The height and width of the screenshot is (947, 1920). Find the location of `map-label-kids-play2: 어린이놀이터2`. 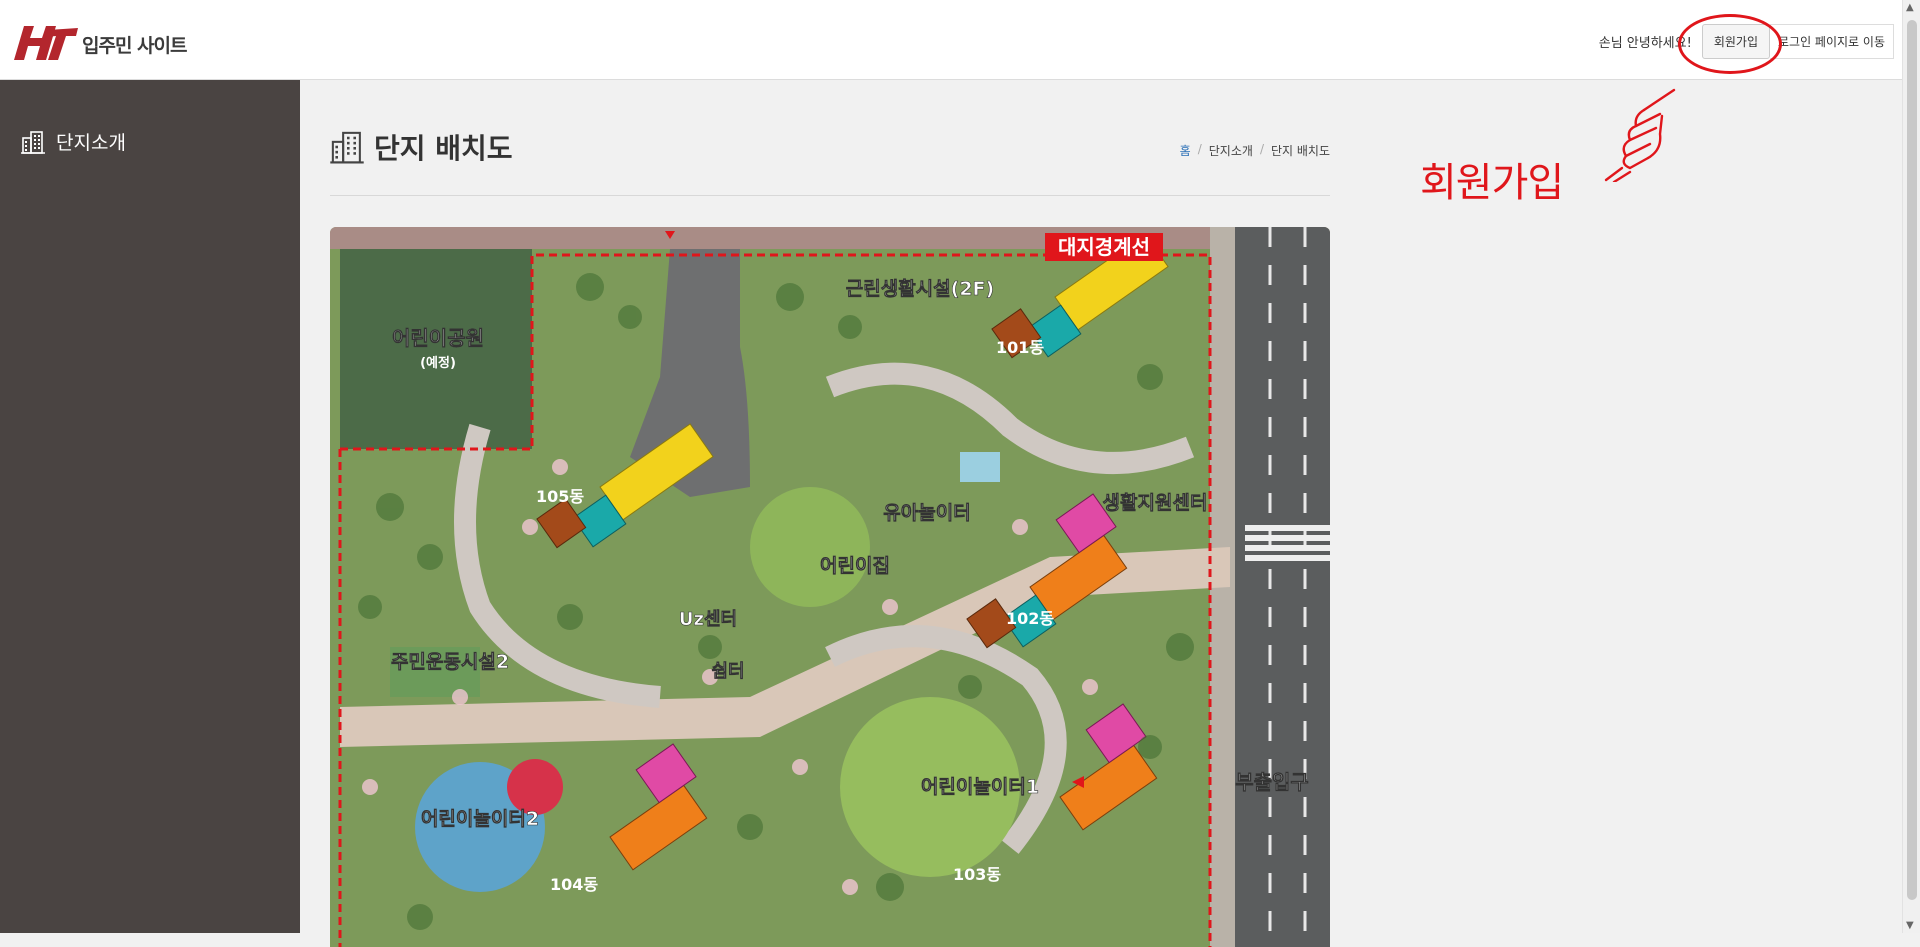

map-label-kids-play2: 어린이놀이터2 is located at coordinates (480, 819).